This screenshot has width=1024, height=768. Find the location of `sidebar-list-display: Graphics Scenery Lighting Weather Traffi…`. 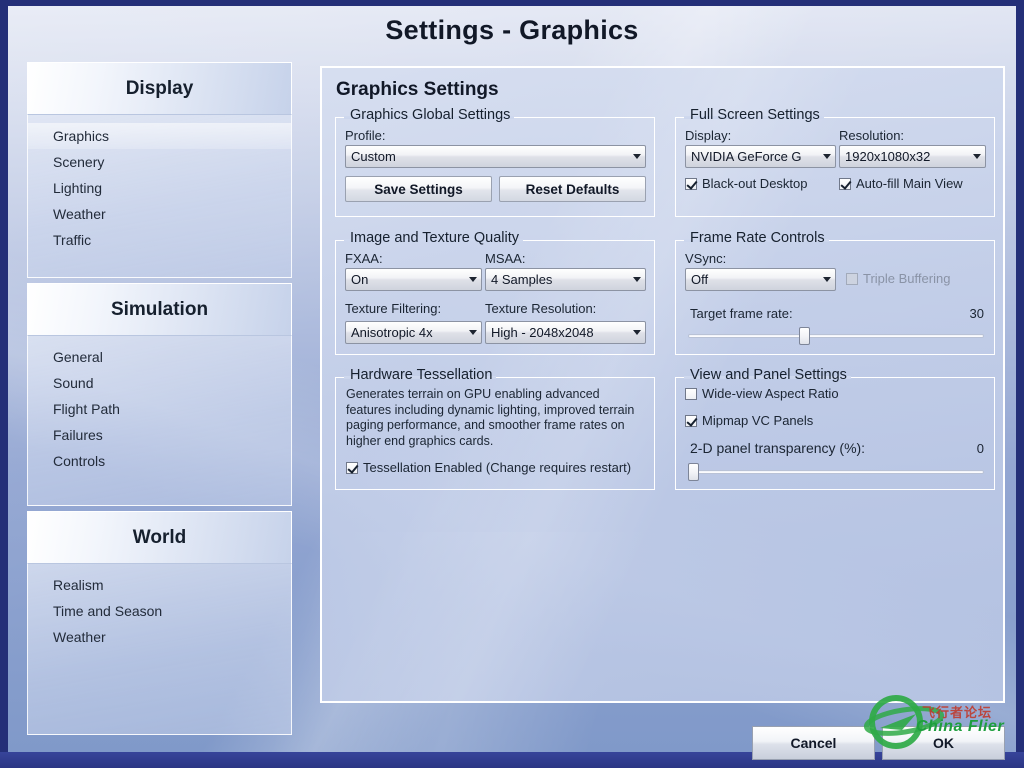

sidebar-list-display: Graphics Scenery Lighting Weather Traffi… is located at coordinates (159, 196).